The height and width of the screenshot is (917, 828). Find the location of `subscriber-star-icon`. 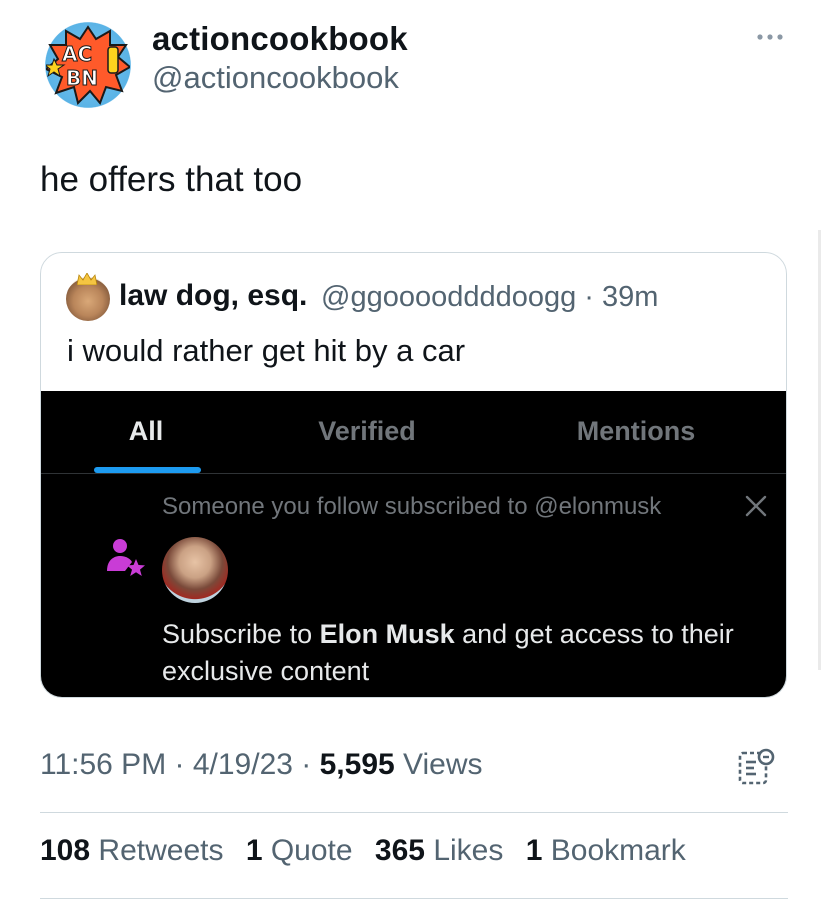

subscriber-star-icon is located at coordinates (126, 557).